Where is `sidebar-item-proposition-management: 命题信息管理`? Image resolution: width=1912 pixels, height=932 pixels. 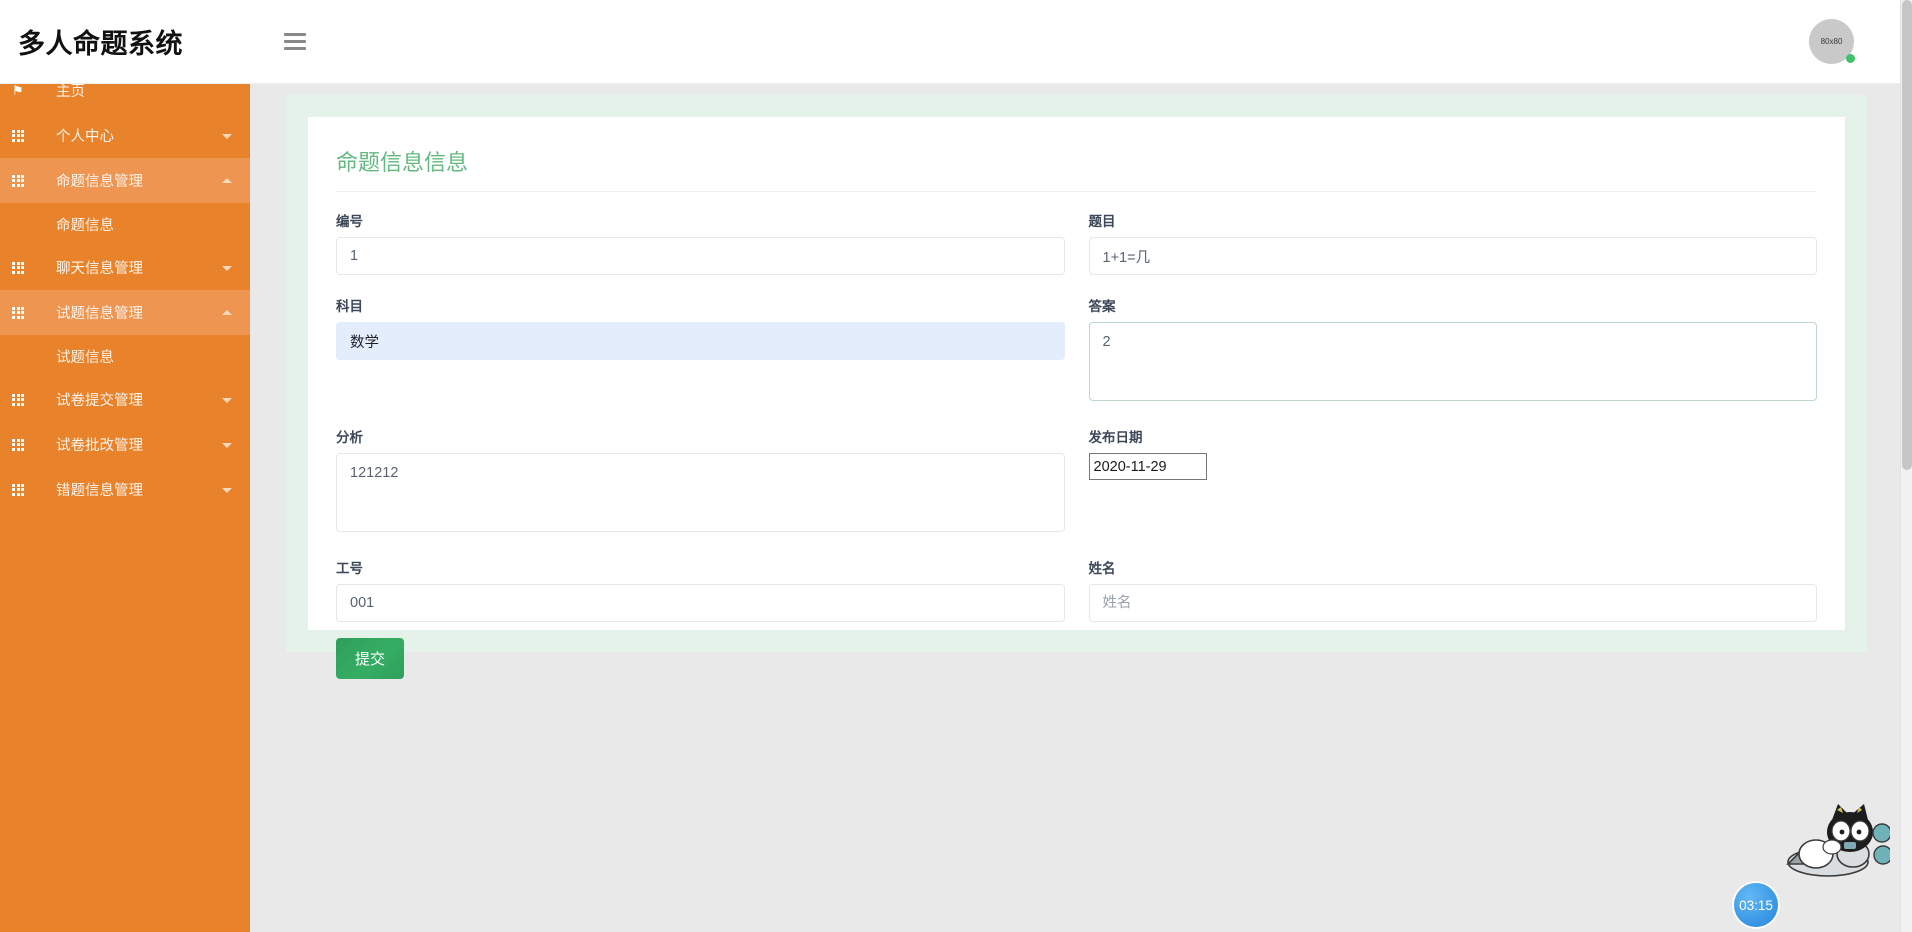
sidebar-item-proposition-management: 命题信息管理 is located at coordinates (125, 180).